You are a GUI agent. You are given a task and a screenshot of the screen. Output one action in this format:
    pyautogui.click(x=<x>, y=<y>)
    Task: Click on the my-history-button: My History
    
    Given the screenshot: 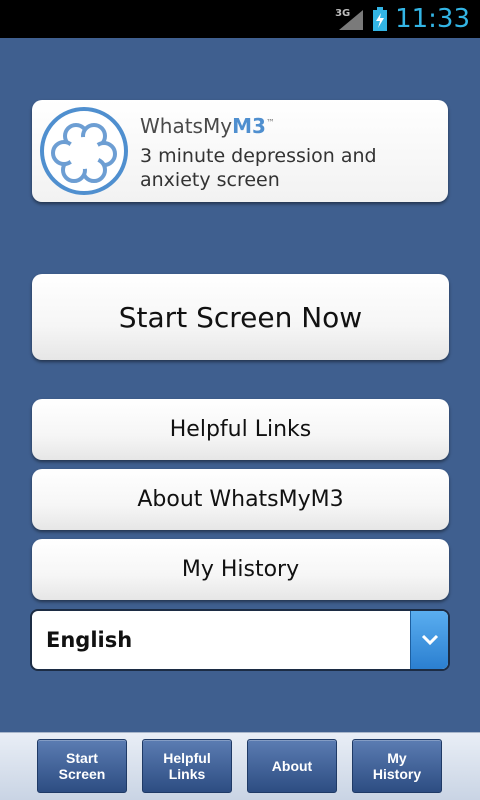 What is the action you would take?
    pyautogui.click(x=240, y=569)
    